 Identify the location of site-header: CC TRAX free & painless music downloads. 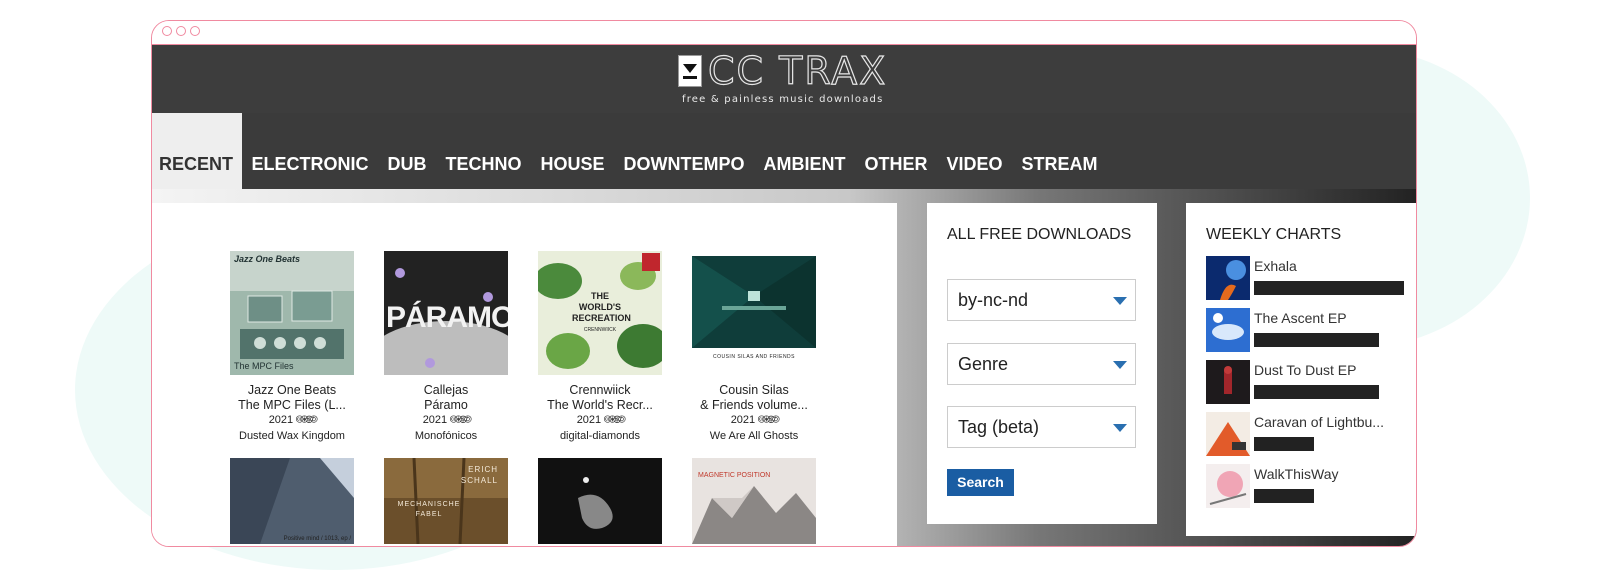
(784, 79).